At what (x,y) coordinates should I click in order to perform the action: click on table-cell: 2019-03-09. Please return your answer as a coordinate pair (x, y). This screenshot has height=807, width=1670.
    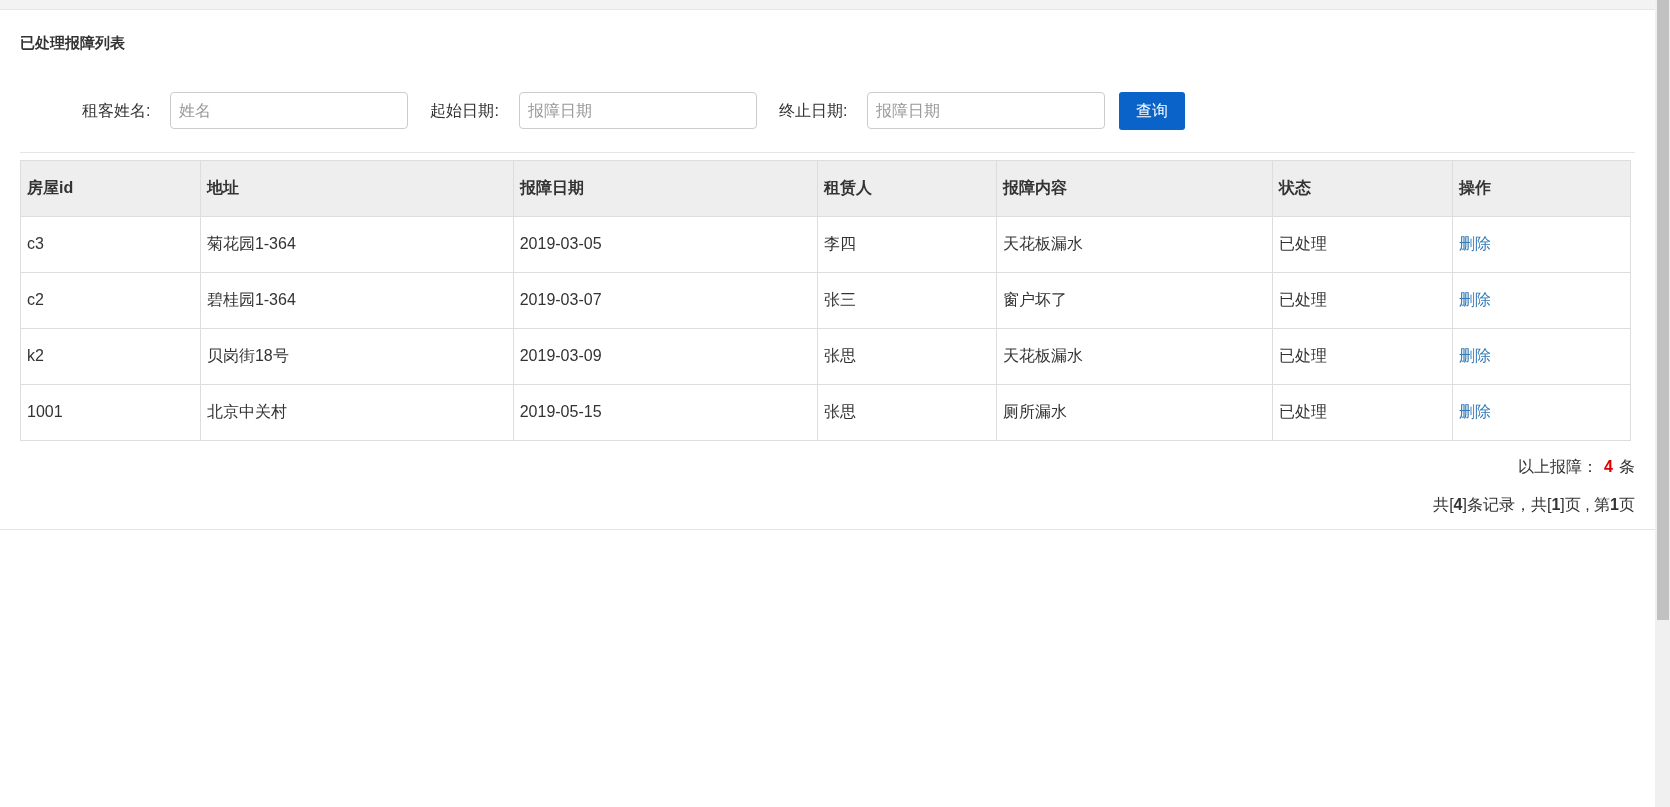
    Looking at the image, I should click on (665, 356).